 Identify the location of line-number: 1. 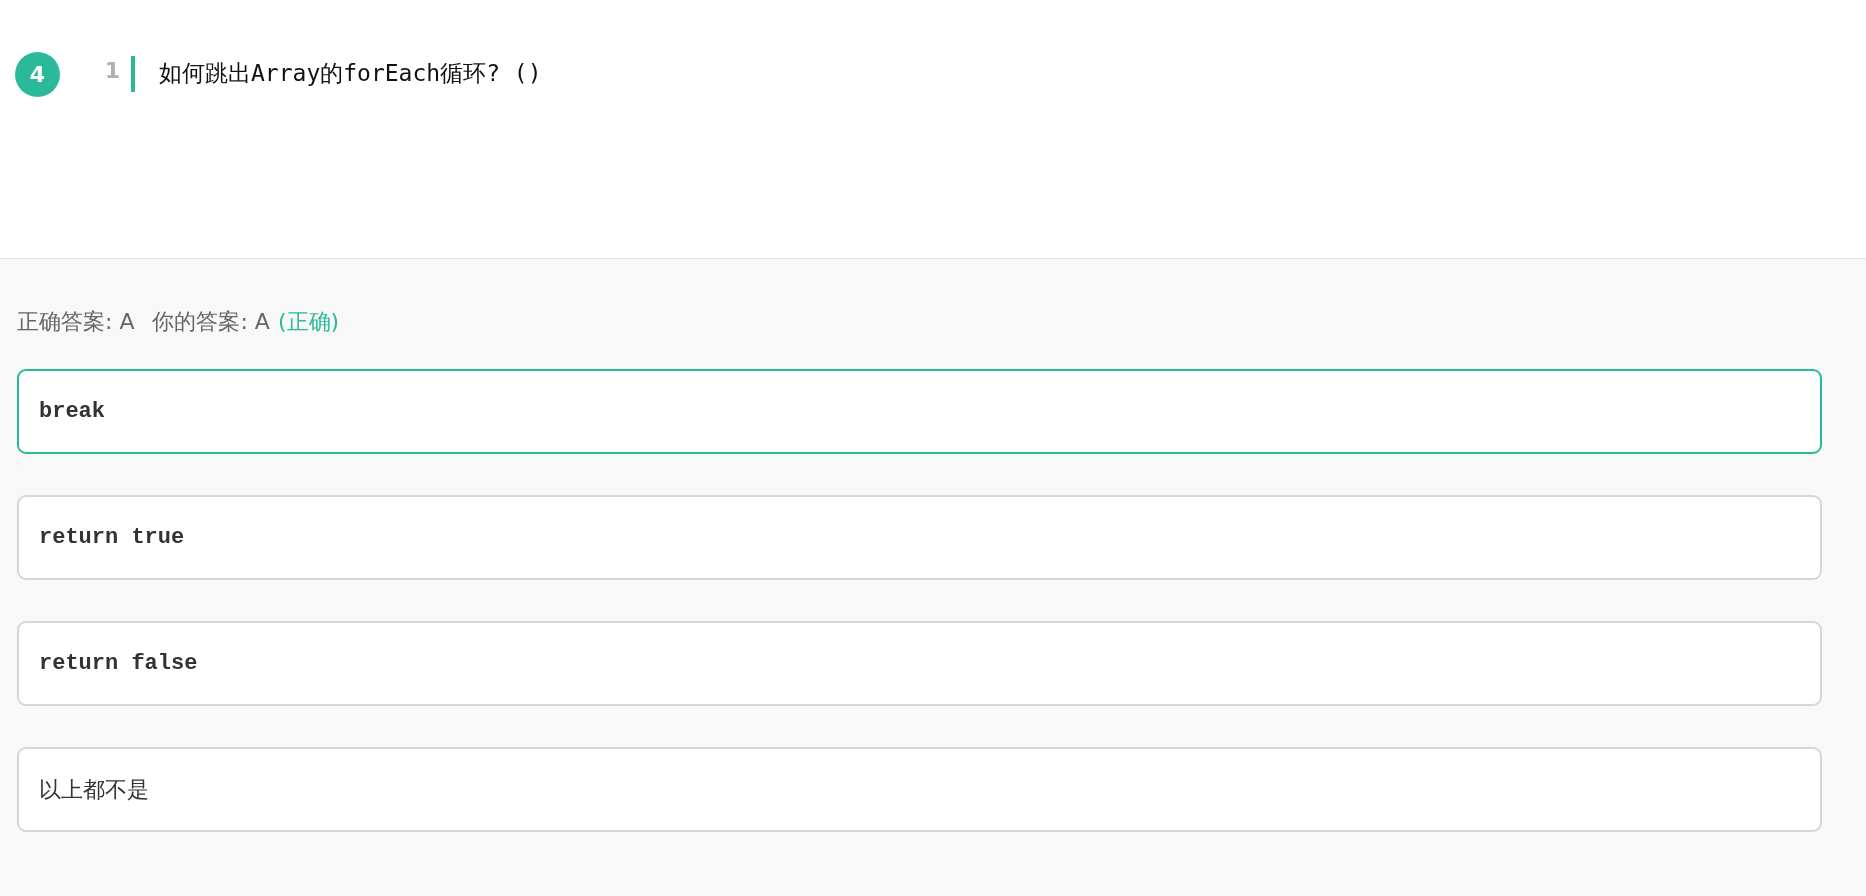
(111, 70).